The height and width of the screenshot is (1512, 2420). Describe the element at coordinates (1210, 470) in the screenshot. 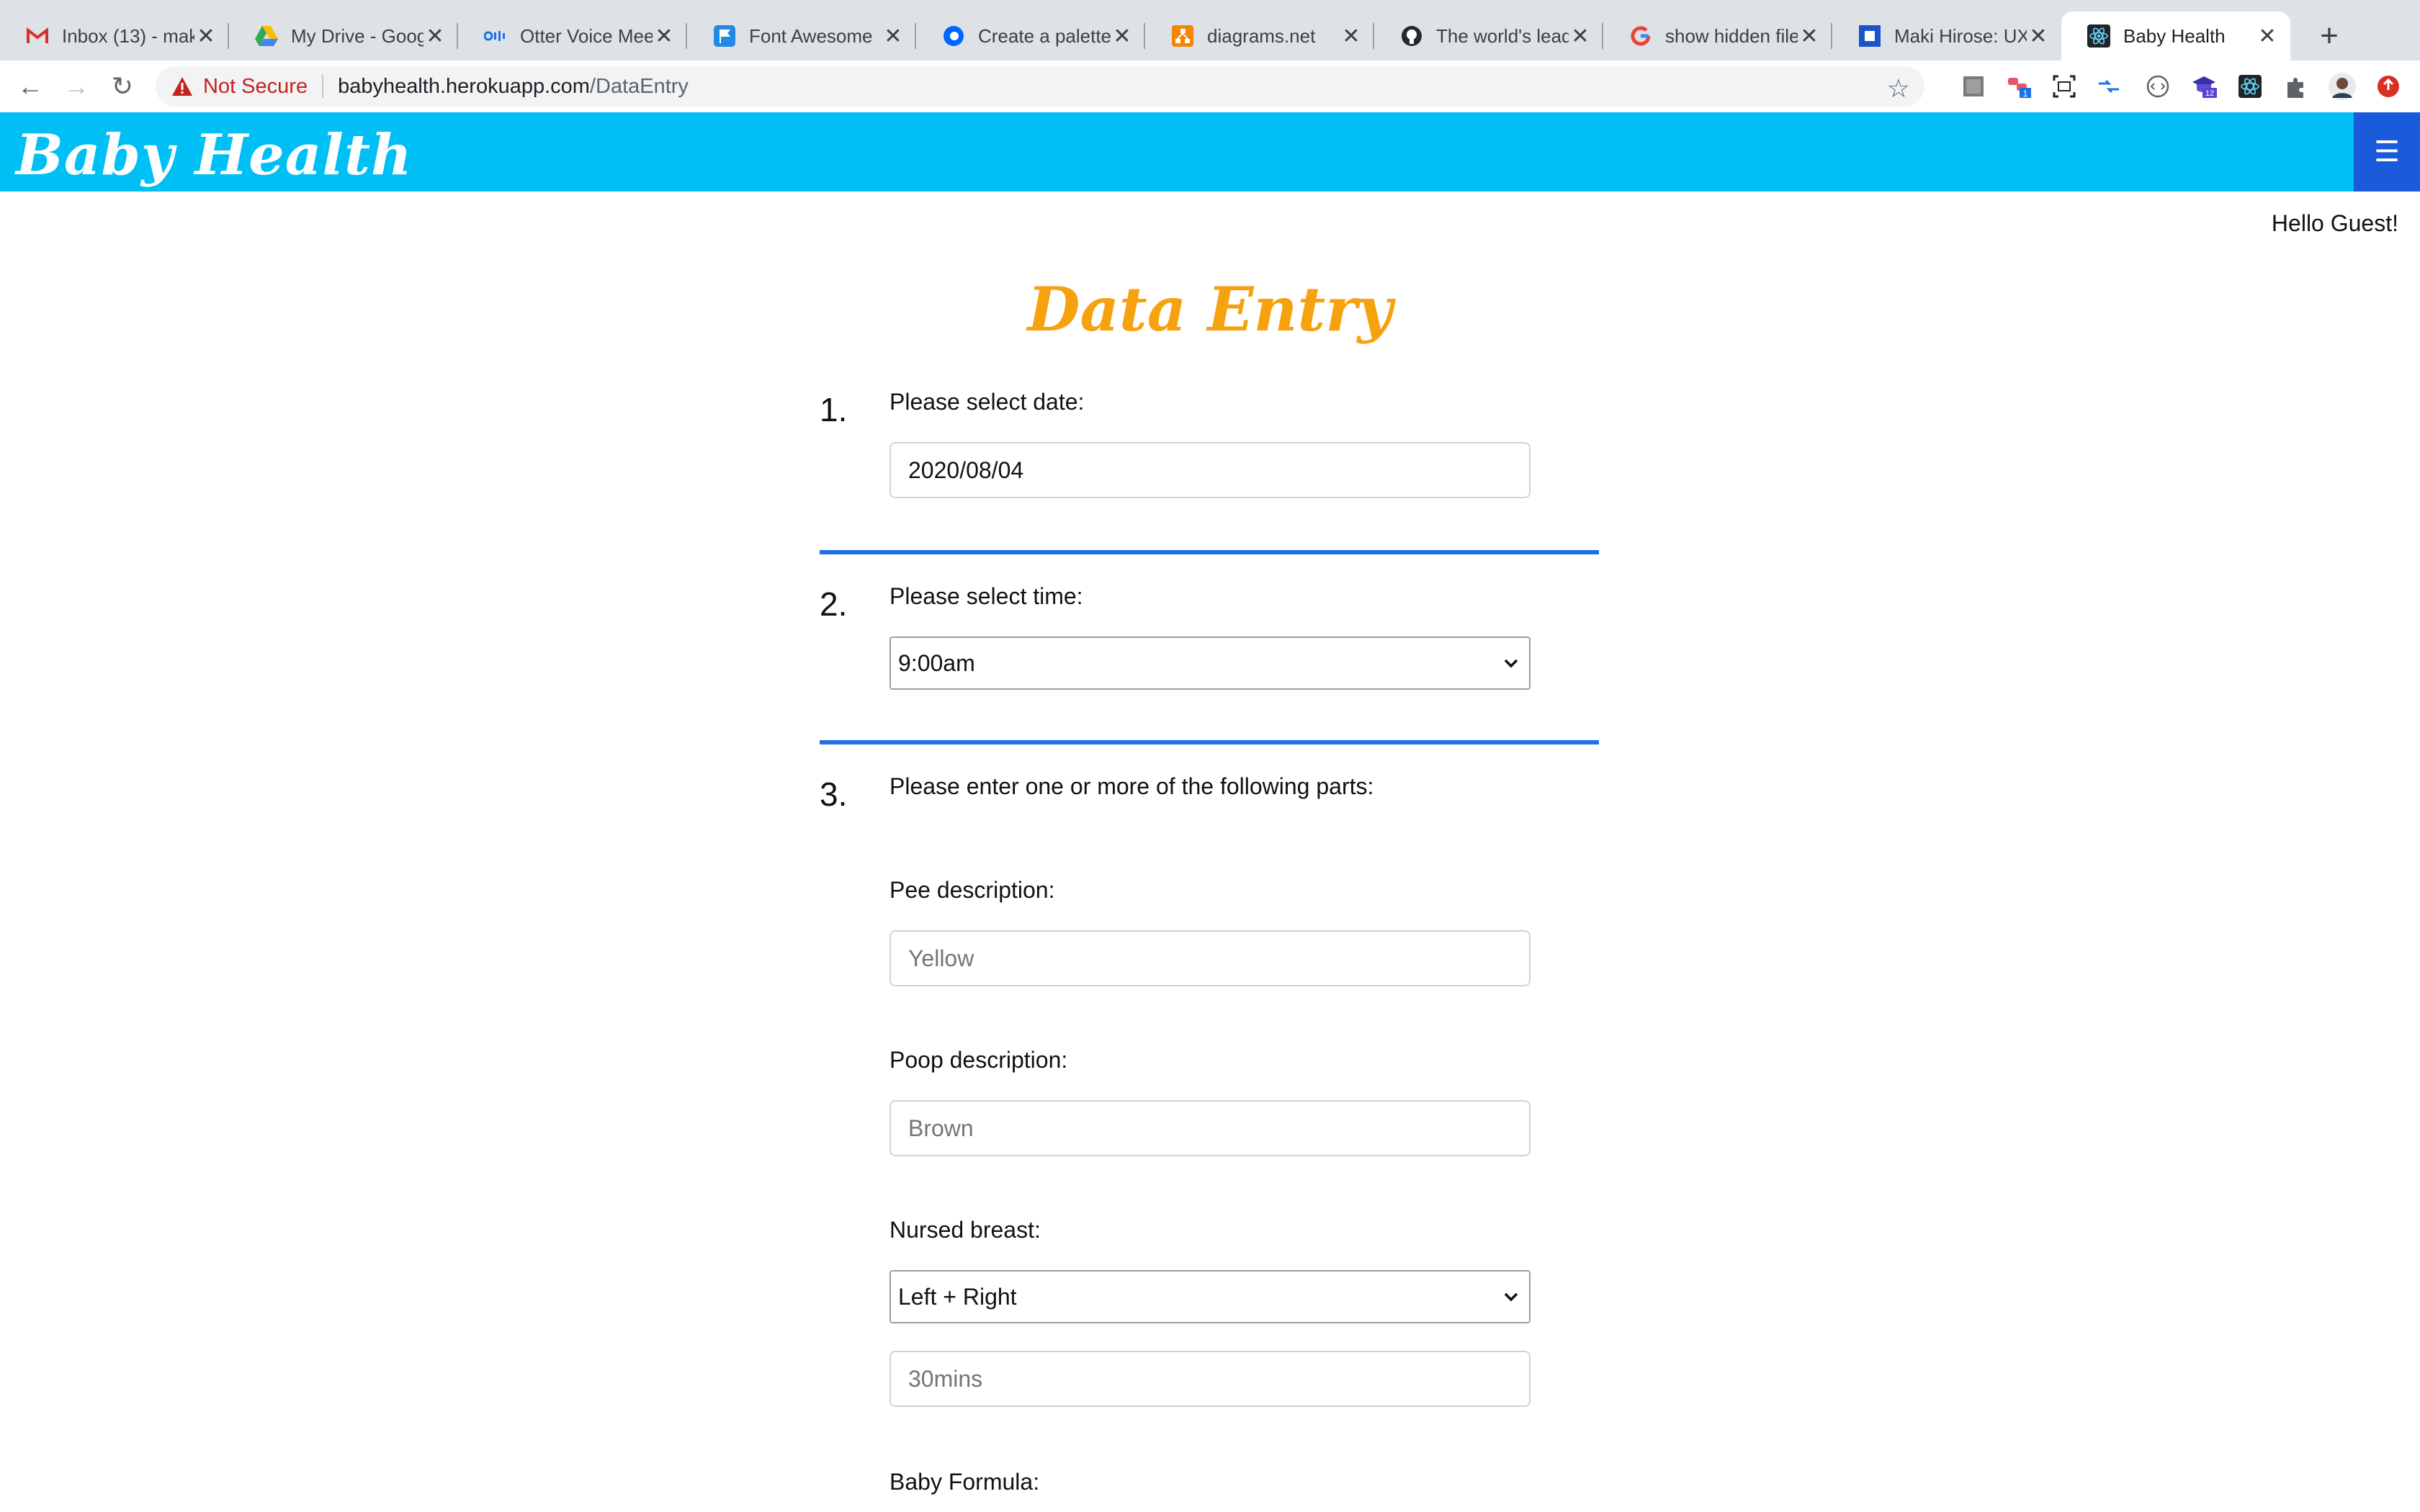

I see `date-input` at that location.